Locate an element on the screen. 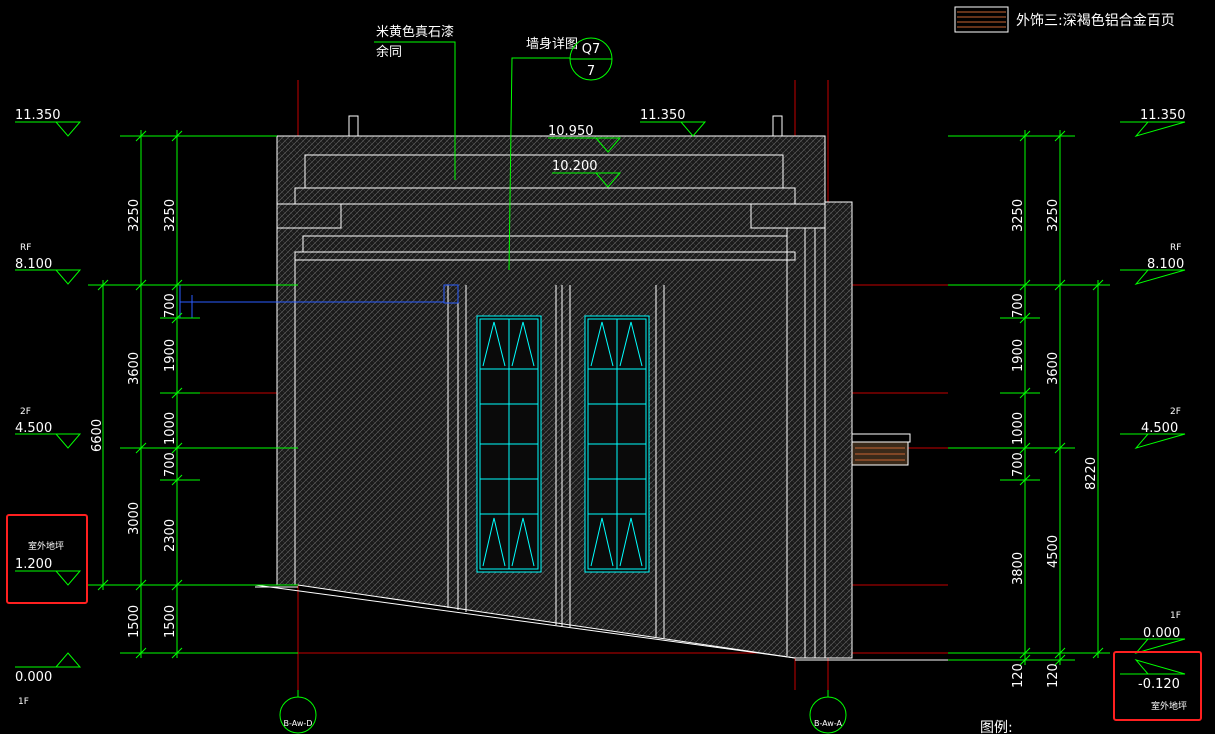 The height and width of the screenshot is (734, 1215). level-2f-right: 4.500 is located at coordinates (1159, 428).